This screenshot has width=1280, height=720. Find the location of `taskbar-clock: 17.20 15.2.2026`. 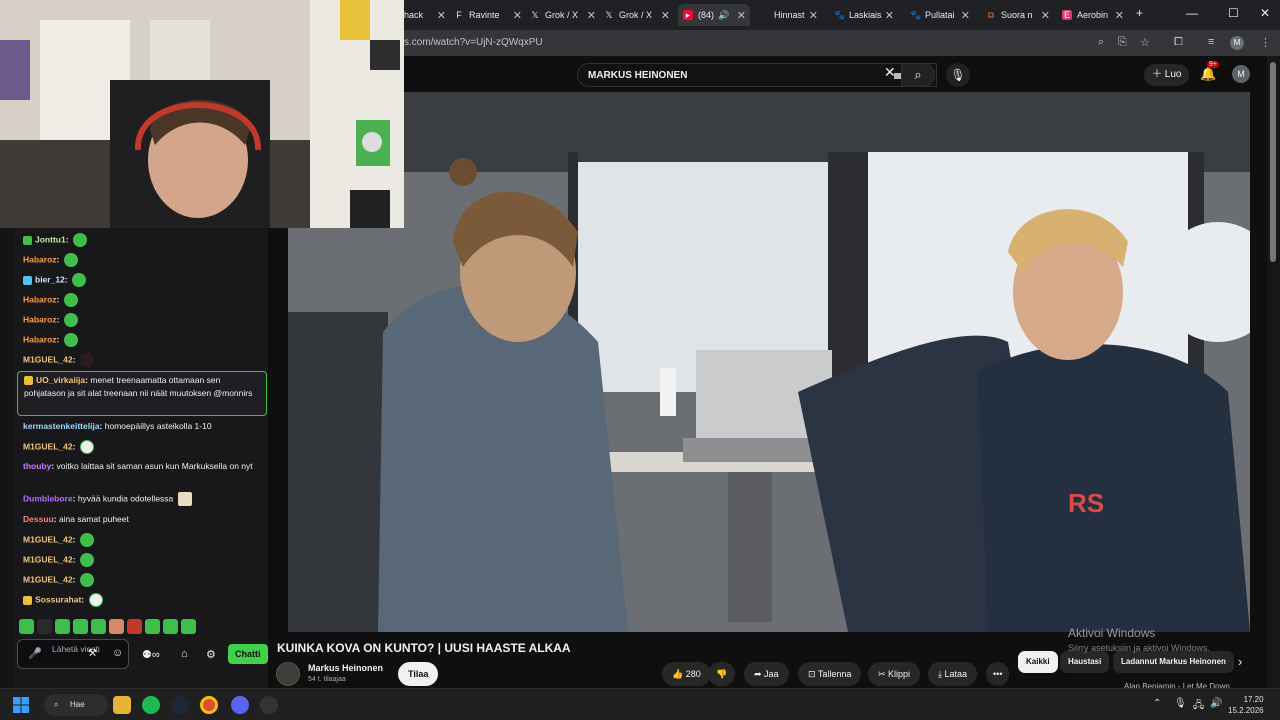

taskbar-clock: 17.20 15.2.2026 is located at coordinates (1246, 705).